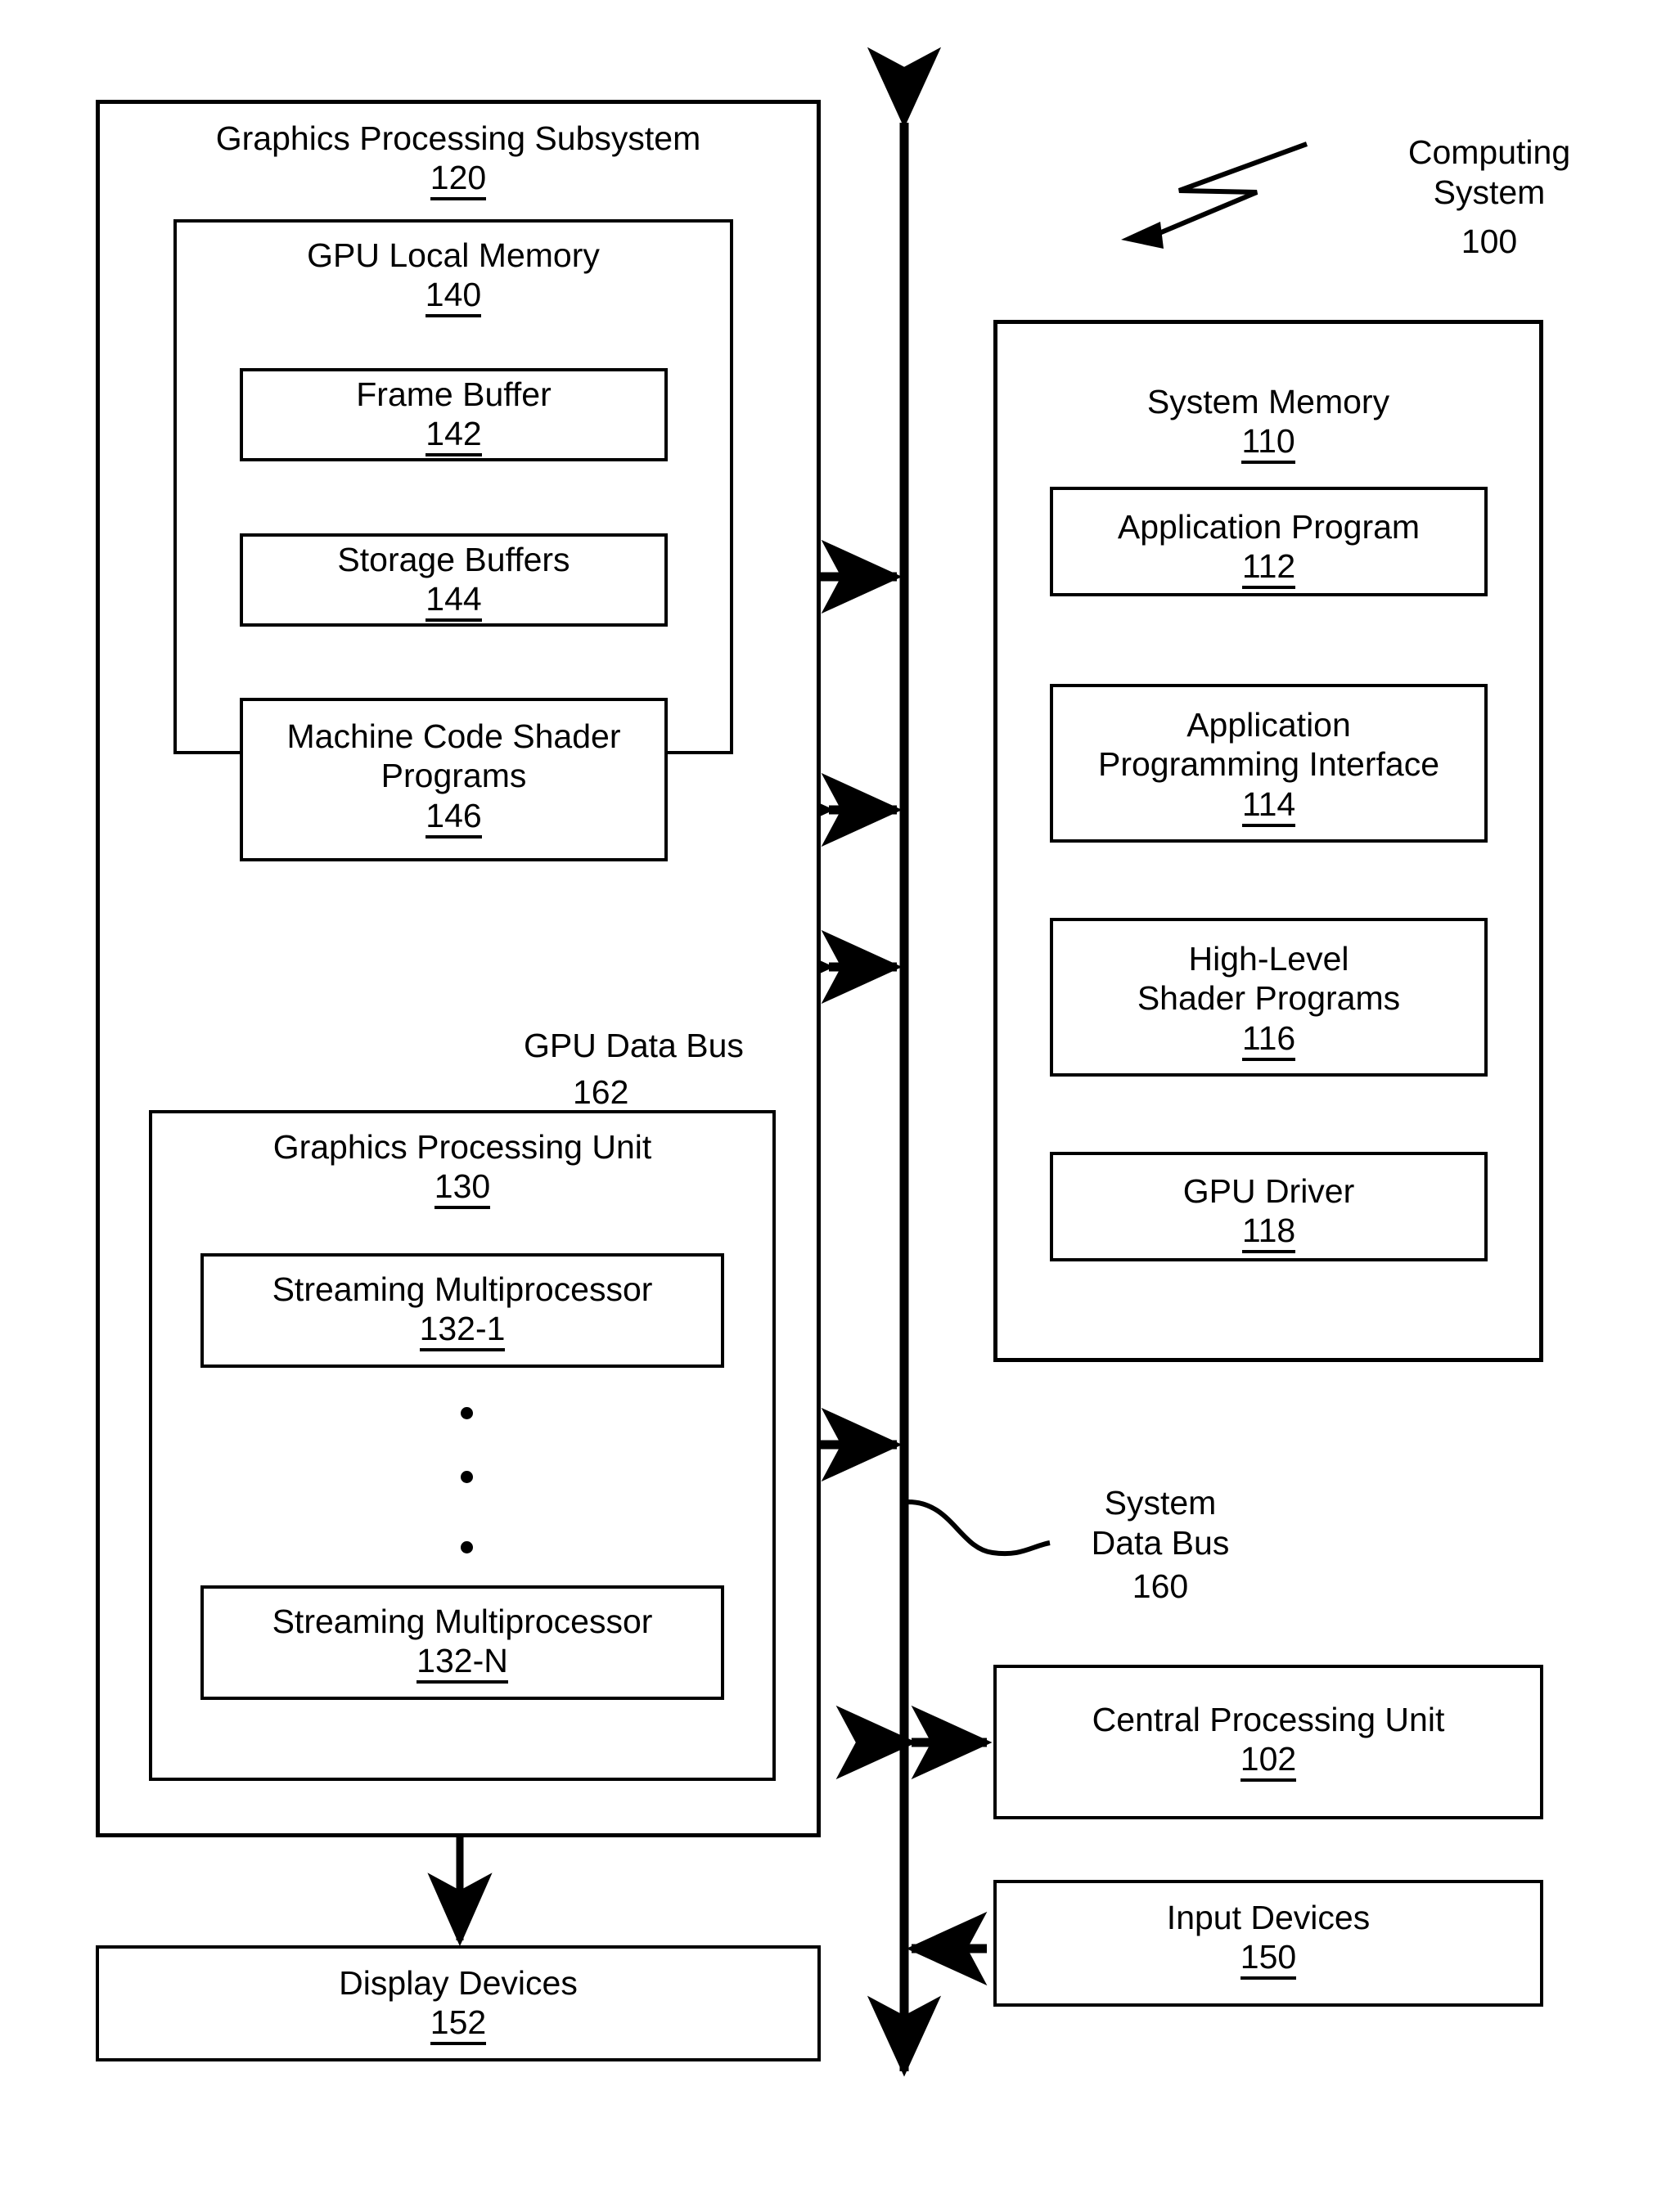 The height and width of the screenshot is (2212, 1657). I want to click on graphics-processing-subsystem-number: 120, so click(458, 179).